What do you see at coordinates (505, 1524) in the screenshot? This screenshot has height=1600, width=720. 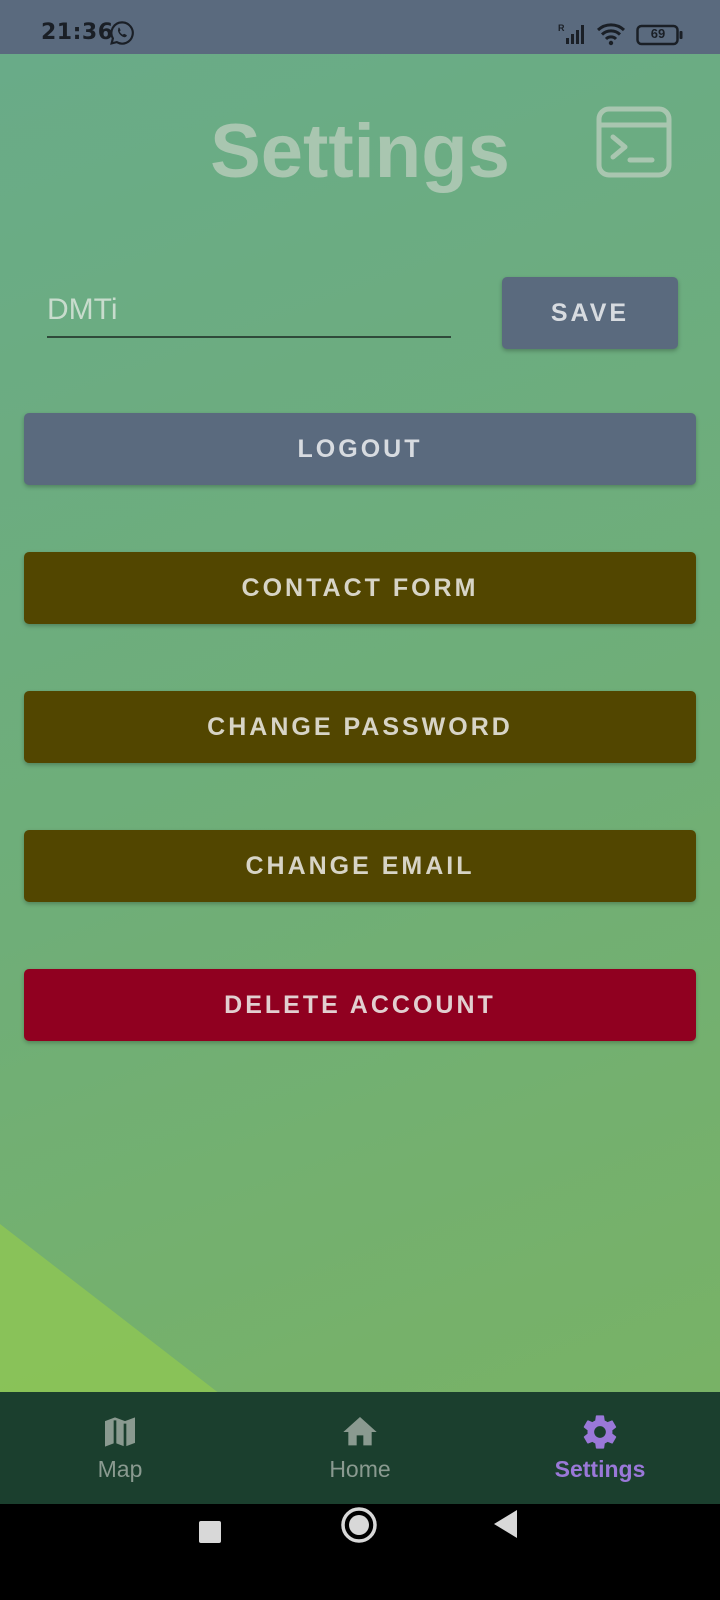 I see `back-icon` at bounding box center [505, 1524].